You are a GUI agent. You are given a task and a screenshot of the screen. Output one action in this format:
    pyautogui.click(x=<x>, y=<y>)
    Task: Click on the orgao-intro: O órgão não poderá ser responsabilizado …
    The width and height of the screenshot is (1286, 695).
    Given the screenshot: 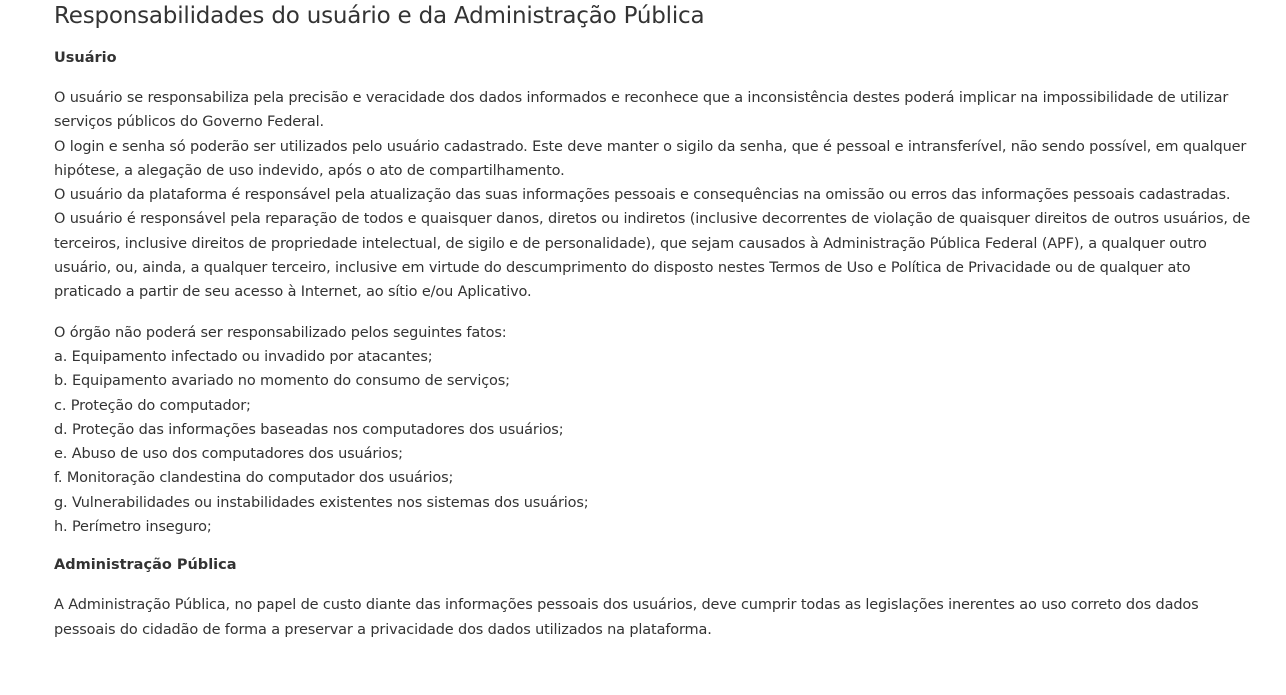 What is the action you would take?
    pyautogui.click(x=280, y=332)
    